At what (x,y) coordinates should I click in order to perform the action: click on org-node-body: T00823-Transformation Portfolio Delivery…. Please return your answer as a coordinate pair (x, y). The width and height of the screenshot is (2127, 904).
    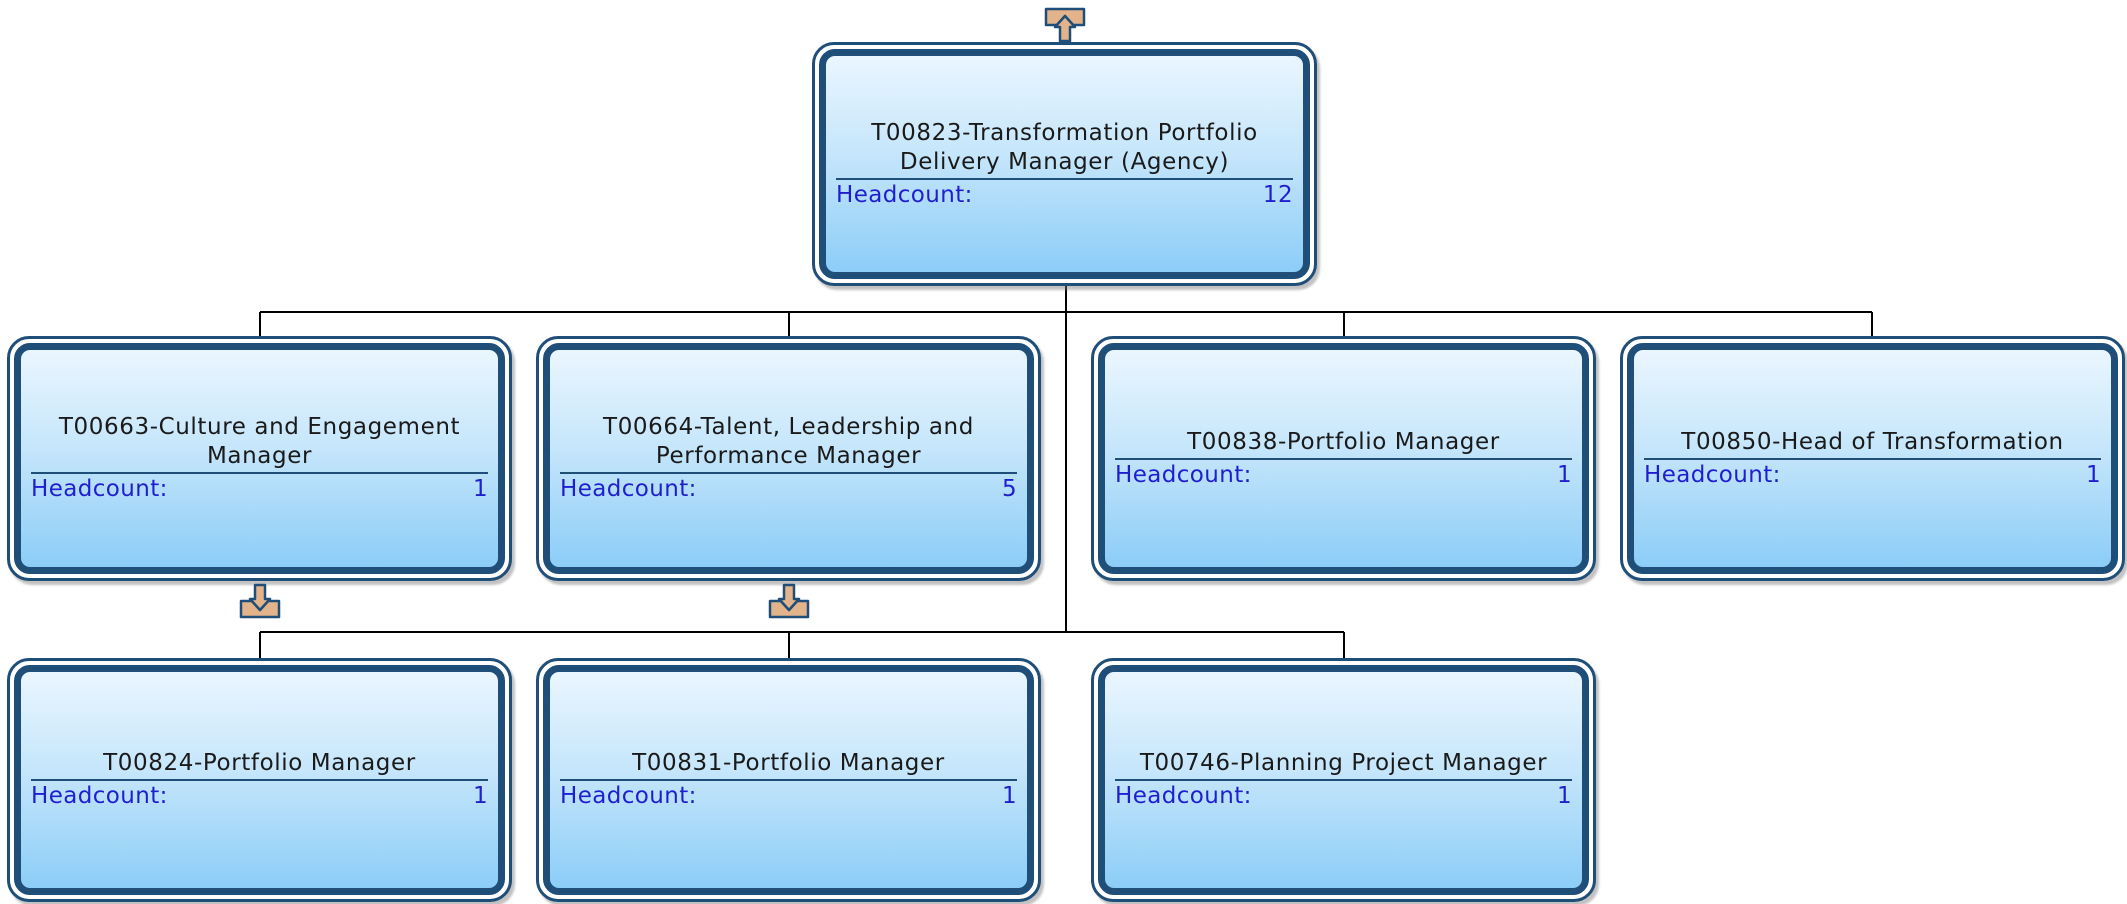
    Looking at the image, I should click on (1064, 164).